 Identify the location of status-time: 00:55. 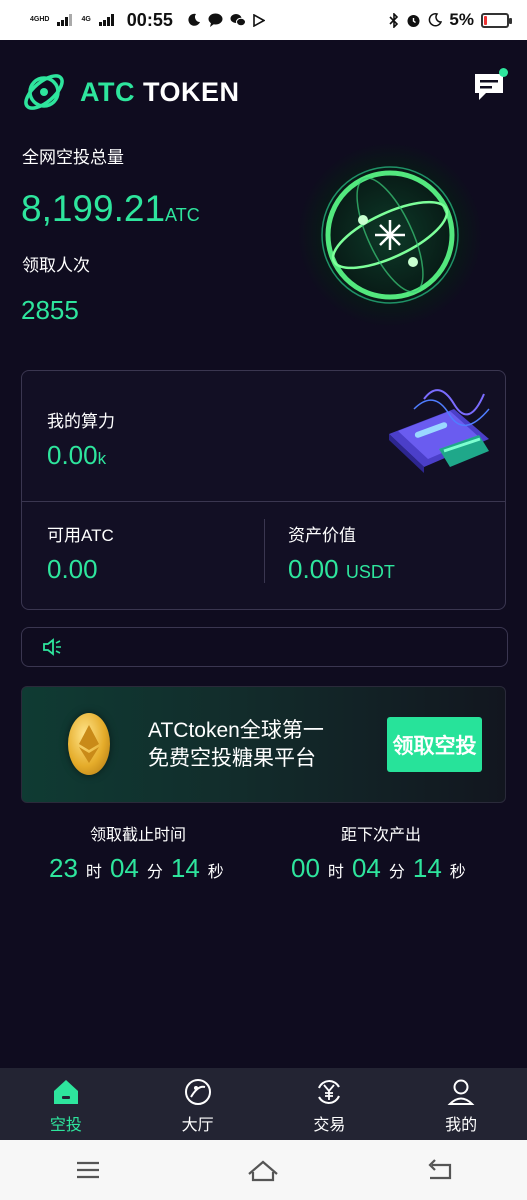
(149, 19).